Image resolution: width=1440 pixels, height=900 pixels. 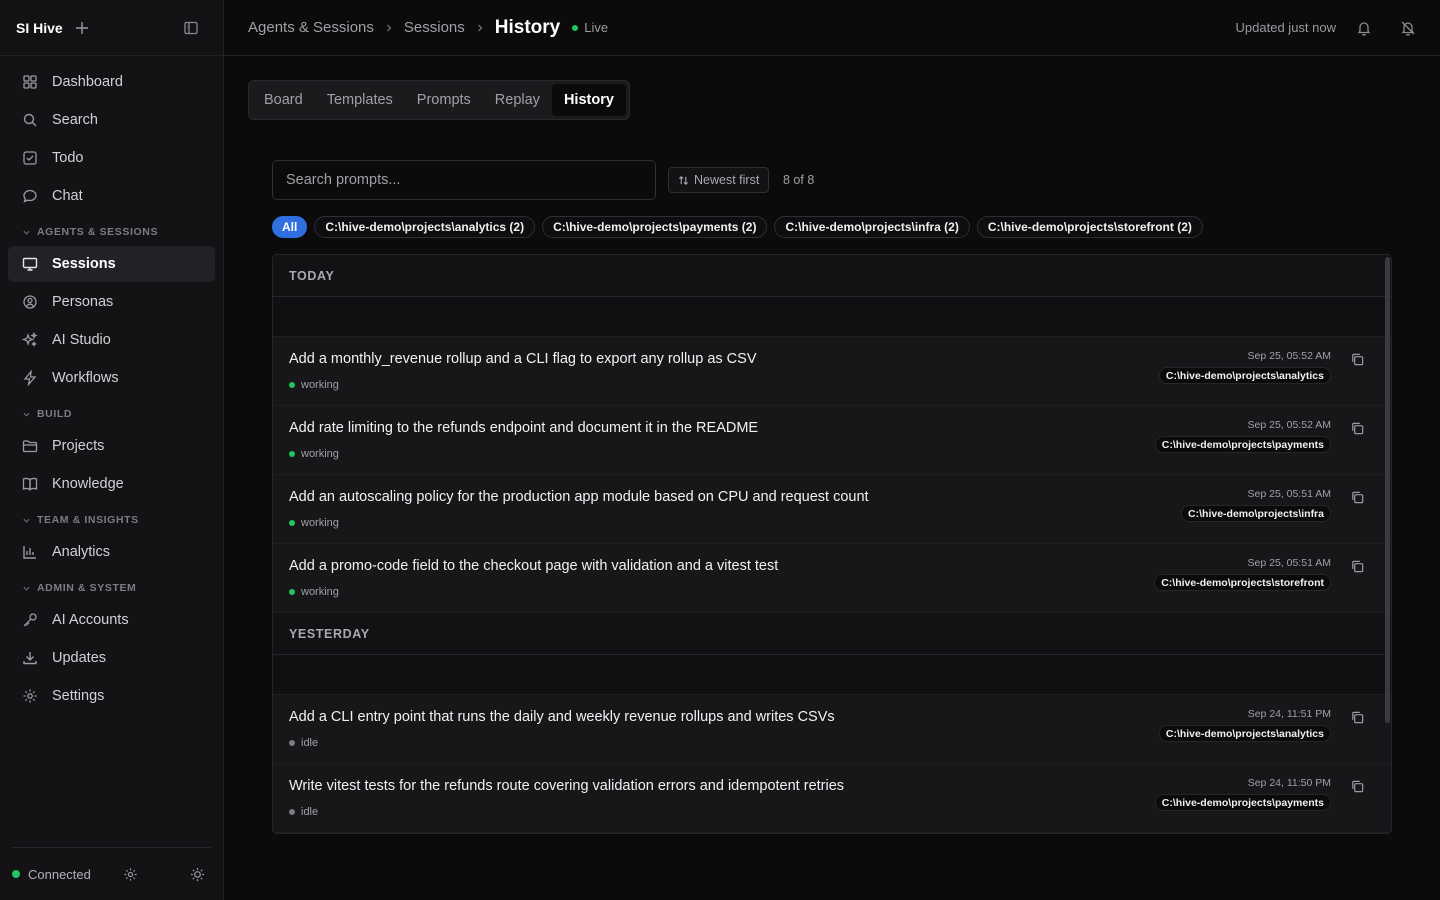 I want to click on plus-icon, so click(x=82, y=28).